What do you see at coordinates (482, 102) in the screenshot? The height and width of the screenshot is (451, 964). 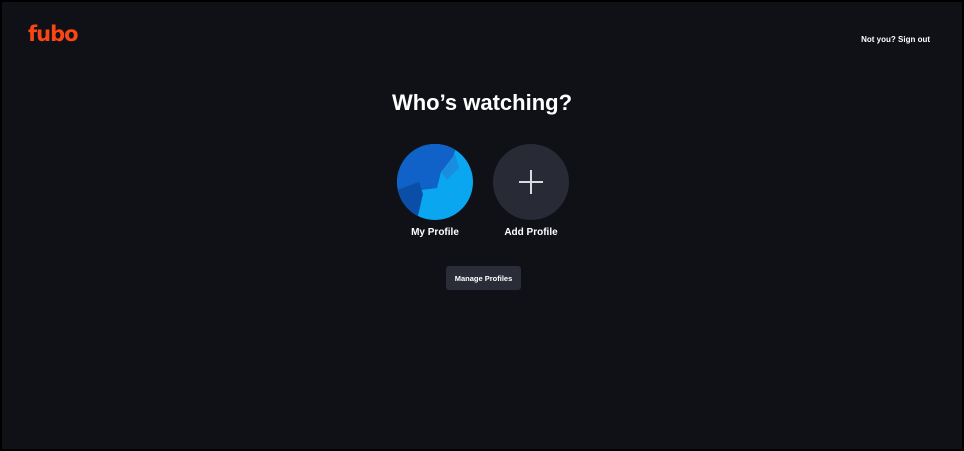 I see `page-title: Who’s watching?` at bounding box center [482, 102].